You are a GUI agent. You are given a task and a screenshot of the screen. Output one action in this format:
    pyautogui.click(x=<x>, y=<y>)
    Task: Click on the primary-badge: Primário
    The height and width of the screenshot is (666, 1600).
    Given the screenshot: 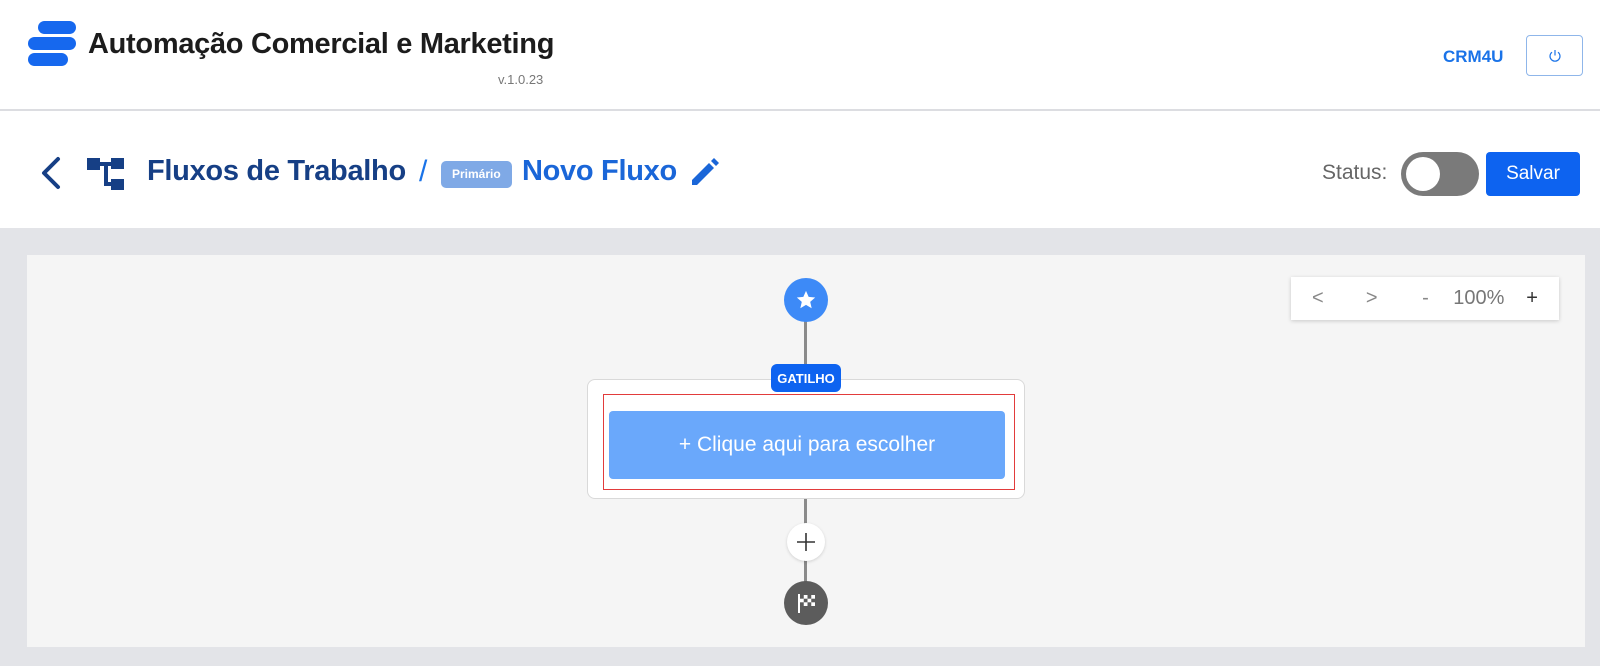 What is the action you would take?
    pyautogui.click(x=476, y=174)
    